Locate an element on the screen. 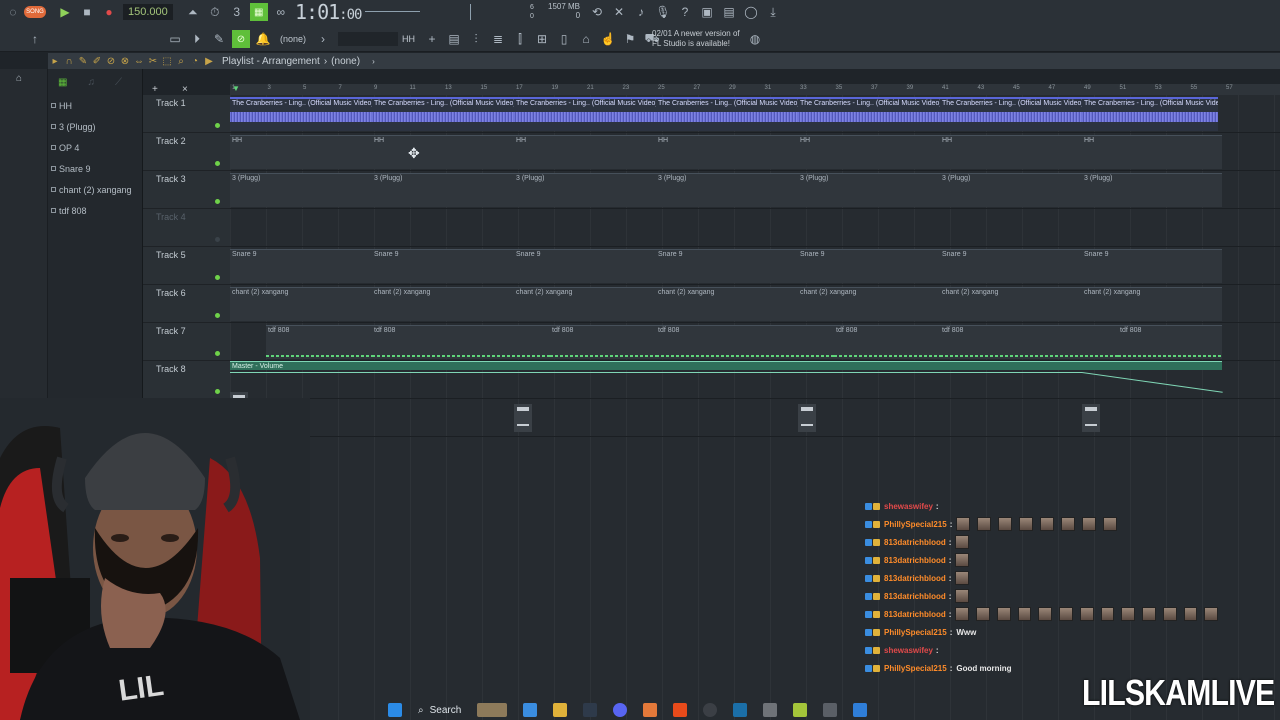  touch-icon: ☝ is located at coordinates (608, 39).